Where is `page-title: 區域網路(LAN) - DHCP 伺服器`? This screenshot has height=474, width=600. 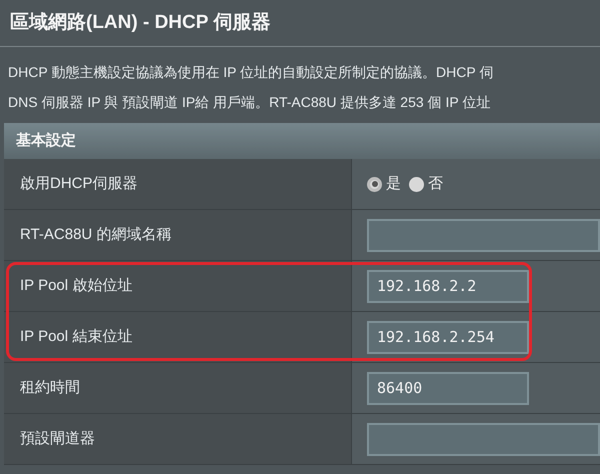 page-title: 區域網路(LAN) - DHCP 伺服器 is located at coordinates (140, 22).